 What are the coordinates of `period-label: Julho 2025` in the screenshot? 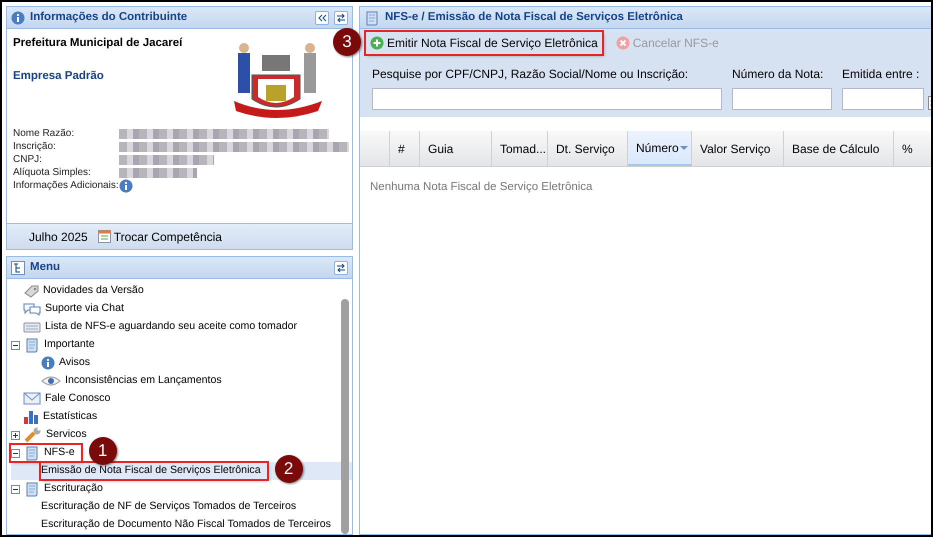 It's located at (58, 237).